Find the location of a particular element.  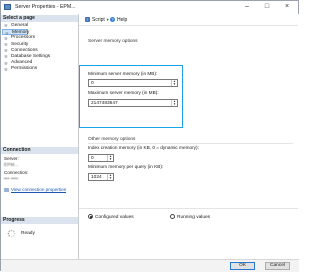

min-memory-input: 0 ▲ ▼ is located at coordinates (133, 83).